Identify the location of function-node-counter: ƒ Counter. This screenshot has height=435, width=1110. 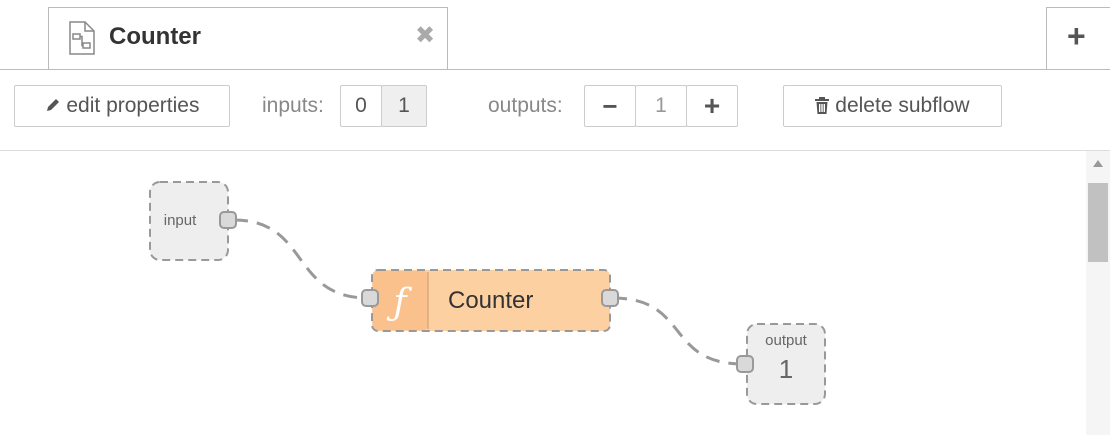
(490, 300).